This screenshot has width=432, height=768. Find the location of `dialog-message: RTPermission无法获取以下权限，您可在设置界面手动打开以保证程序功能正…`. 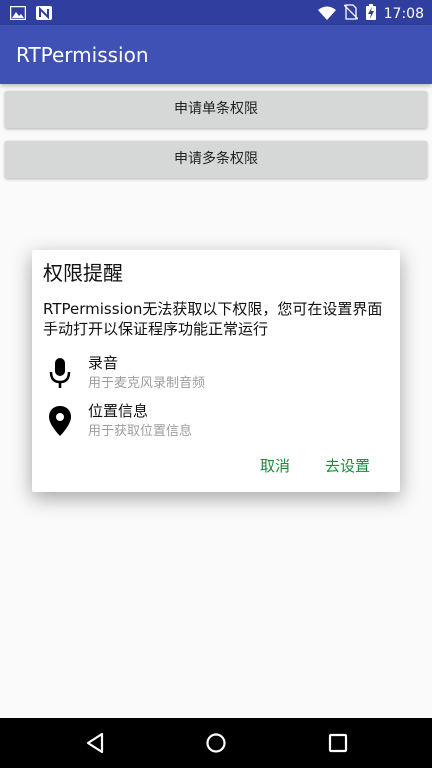

dialog-message: RTPermission无法获取以下权限，您可在设置界面手动打开以保证程序功能正… is located at coordinates (213, 319).